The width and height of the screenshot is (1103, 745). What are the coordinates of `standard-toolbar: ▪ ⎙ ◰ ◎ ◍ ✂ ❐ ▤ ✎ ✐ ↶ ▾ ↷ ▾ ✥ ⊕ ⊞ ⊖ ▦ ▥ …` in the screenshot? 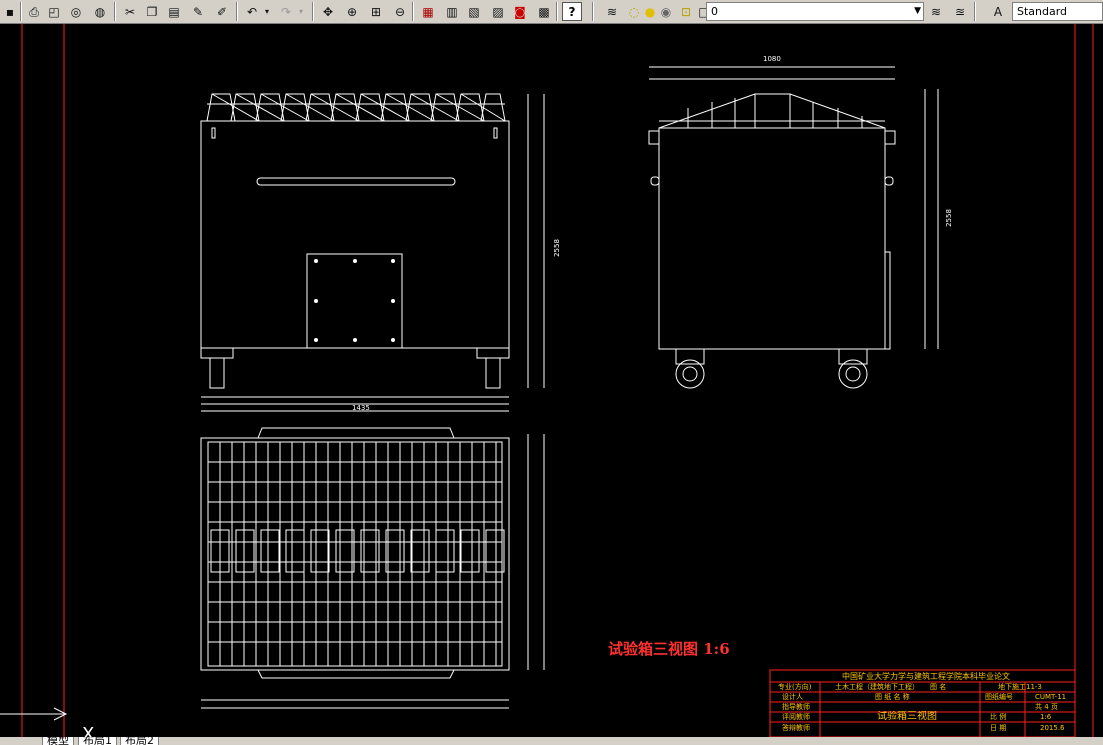 It's located at (551, 12).